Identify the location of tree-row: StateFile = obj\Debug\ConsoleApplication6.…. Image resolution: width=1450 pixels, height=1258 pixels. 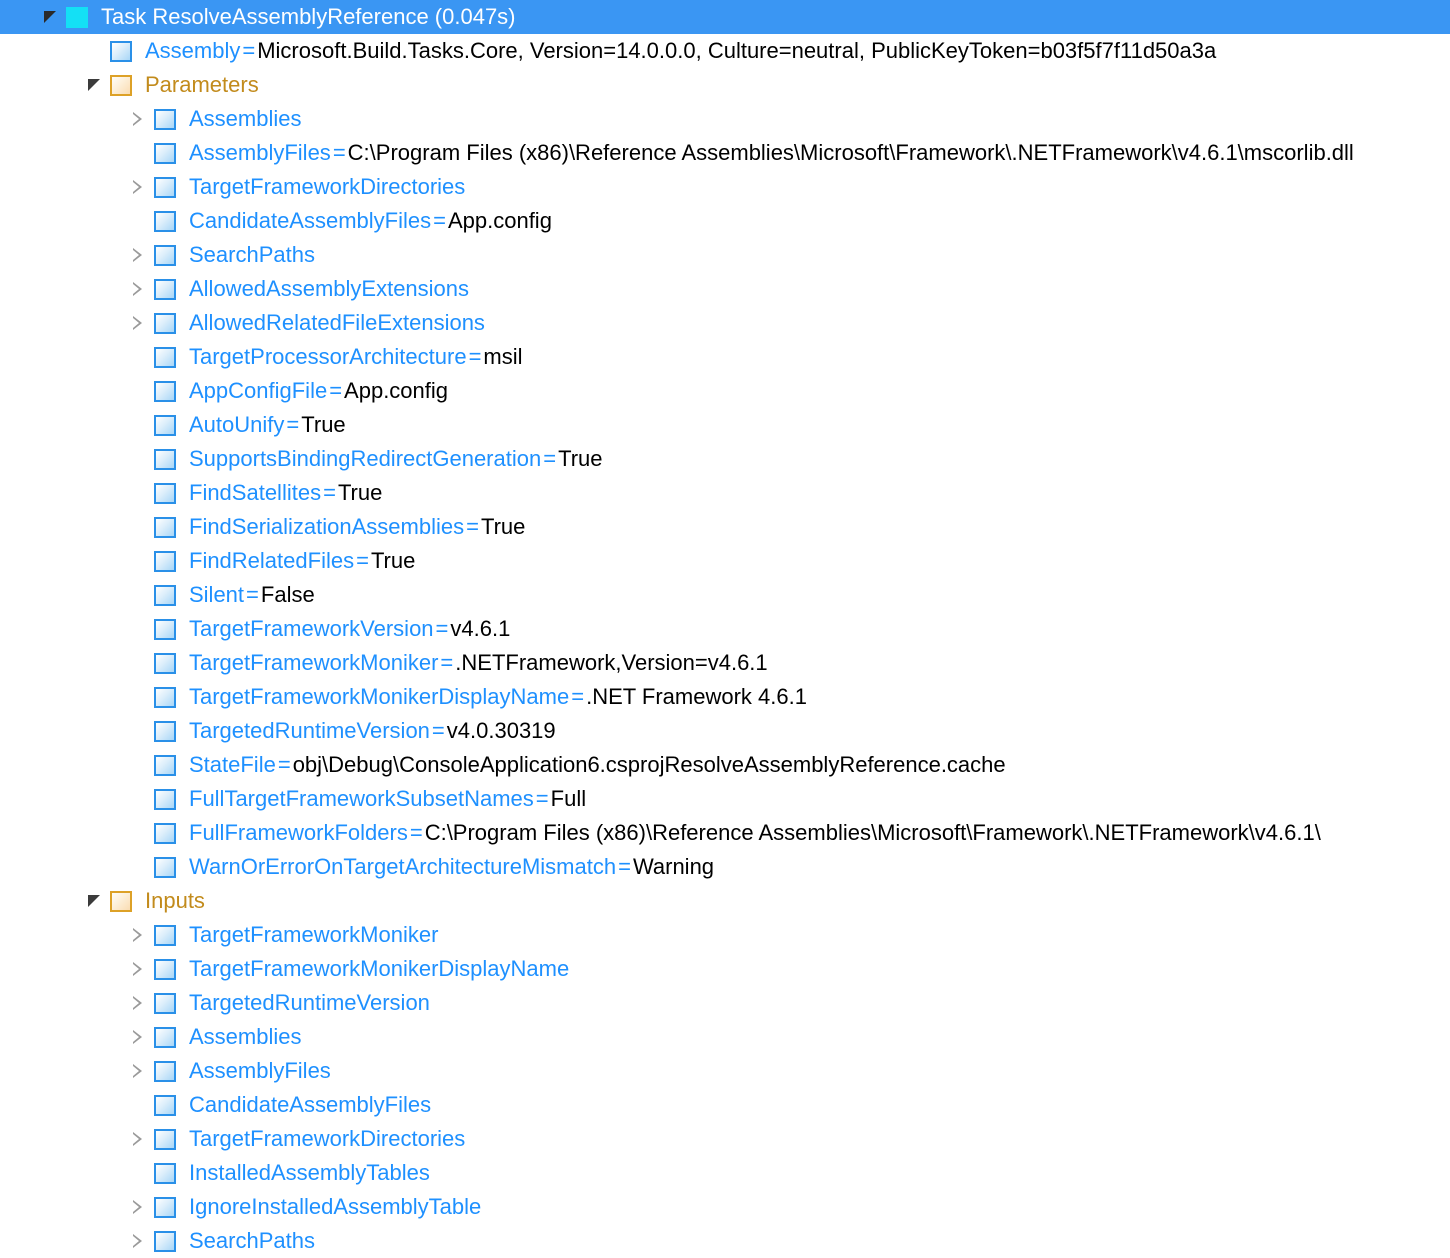
(725, 765).